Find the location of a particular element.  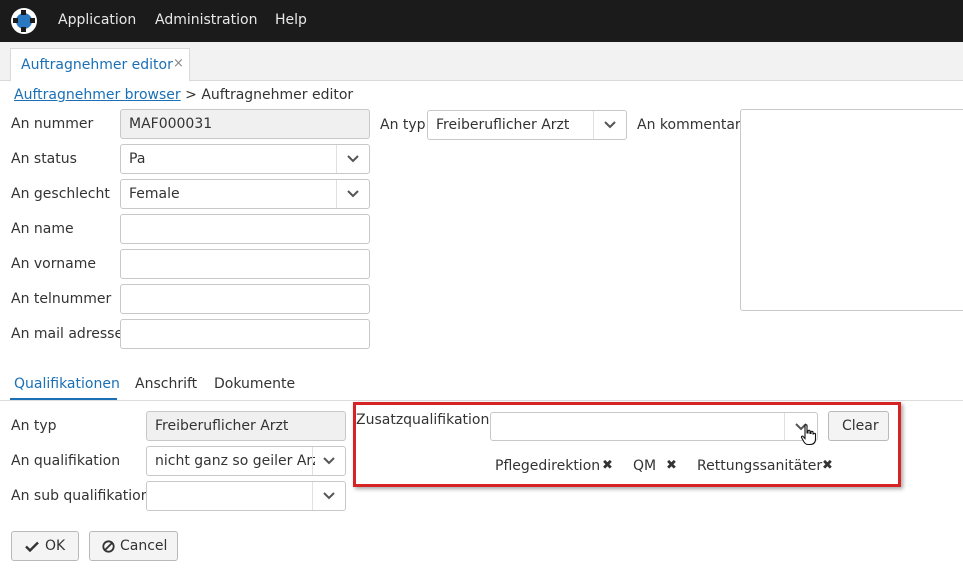

breadcrumb-link-browser: Auftragnehmer browser is located at coordinates (97, 95).